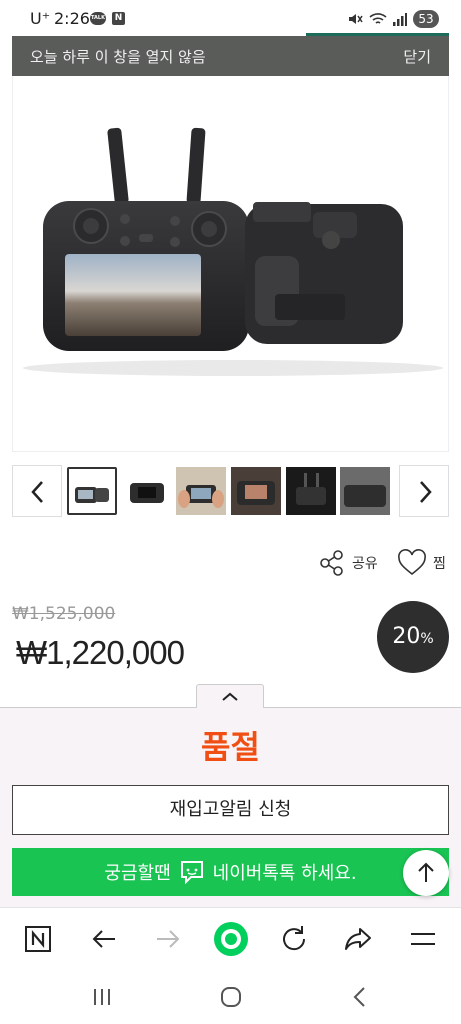 The width and height of the screenshot is (461, 1024). I want to click on naver-home-button, so click(38, 939).